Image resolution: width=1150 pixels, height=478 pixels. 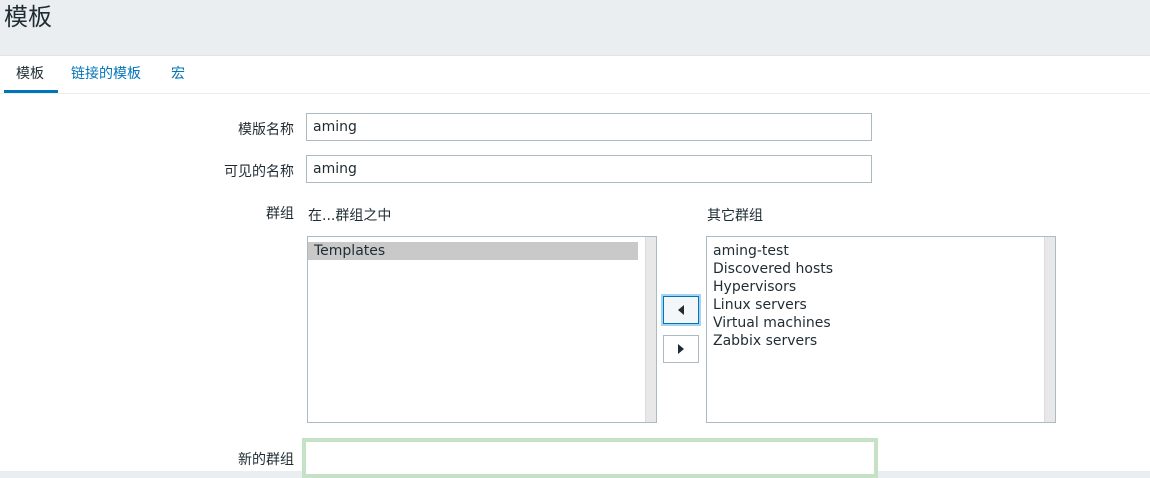 I want to click on triangle-left-icon, so click(x=681, y=310).